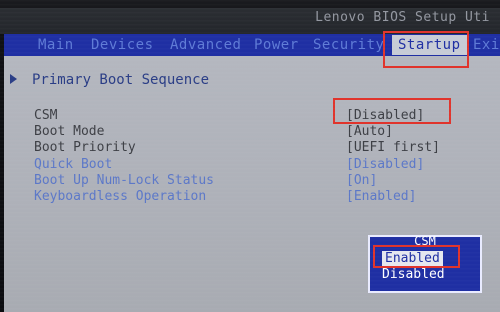  I want to click on bios-title: Lenovo BIOS Setup Uti, so click(402, 17).